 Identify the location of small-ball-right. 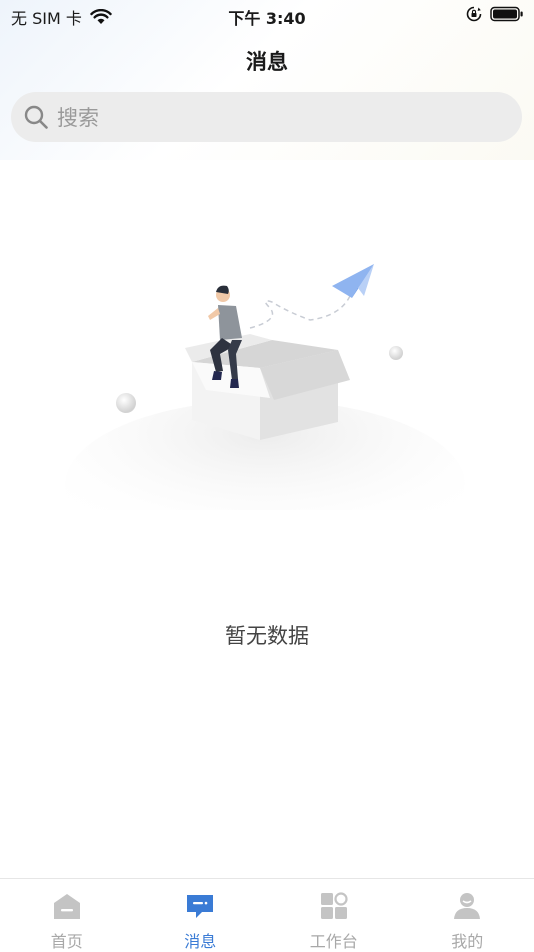
(396, 353).